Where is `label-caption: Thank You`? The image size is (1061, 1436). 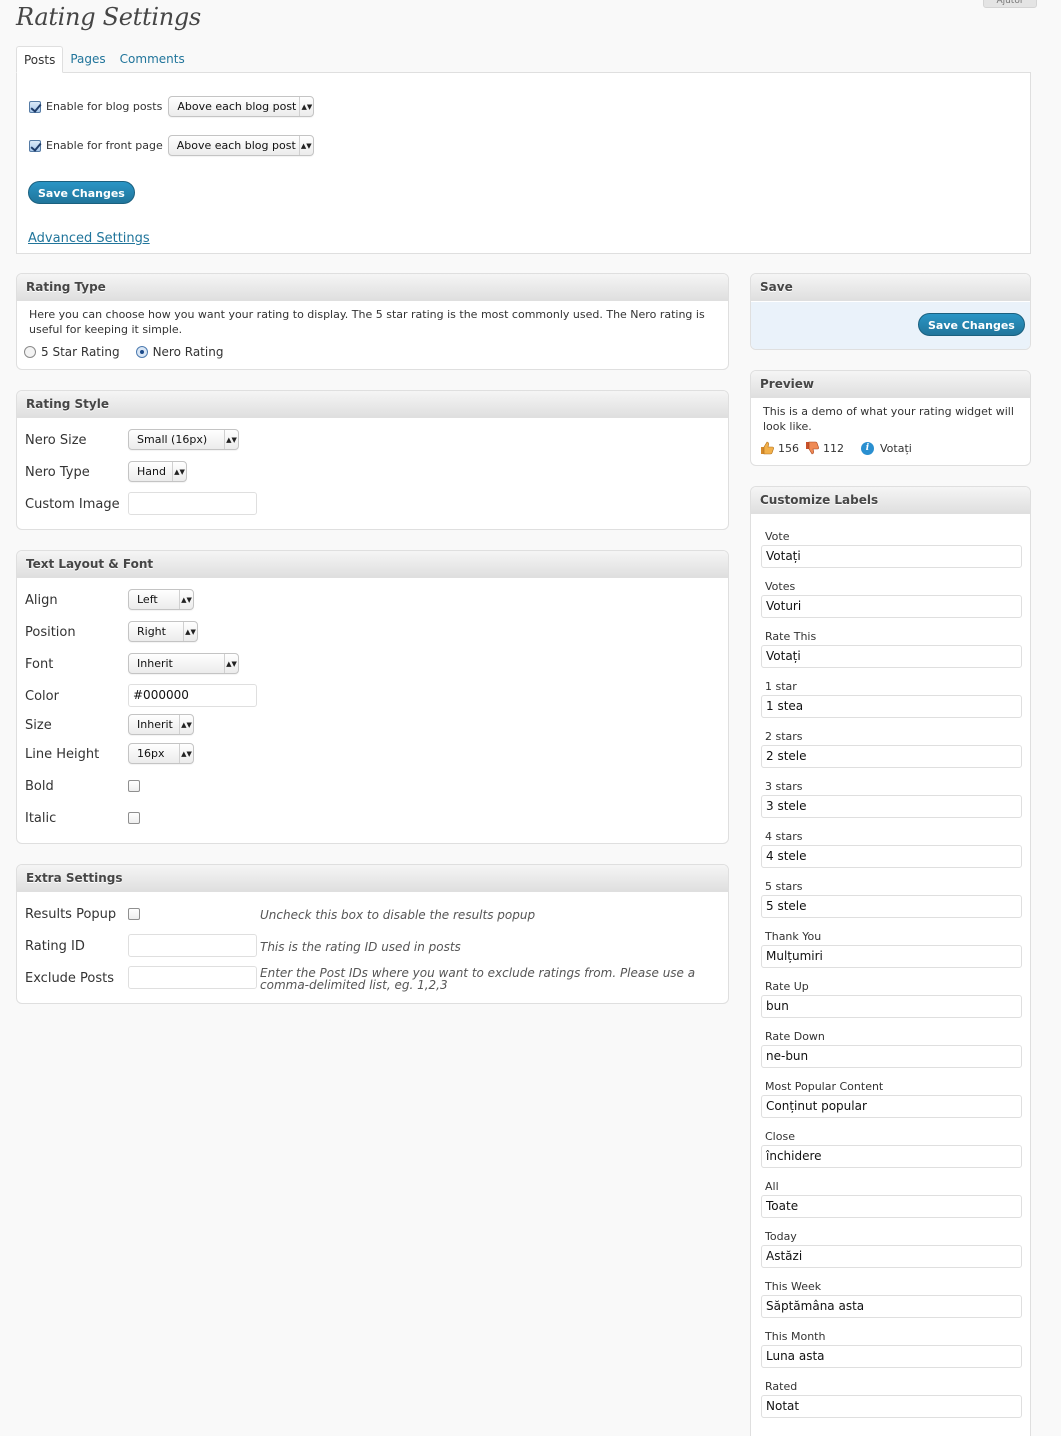 label-caption: Thank You is located at coordinates (793, 936).